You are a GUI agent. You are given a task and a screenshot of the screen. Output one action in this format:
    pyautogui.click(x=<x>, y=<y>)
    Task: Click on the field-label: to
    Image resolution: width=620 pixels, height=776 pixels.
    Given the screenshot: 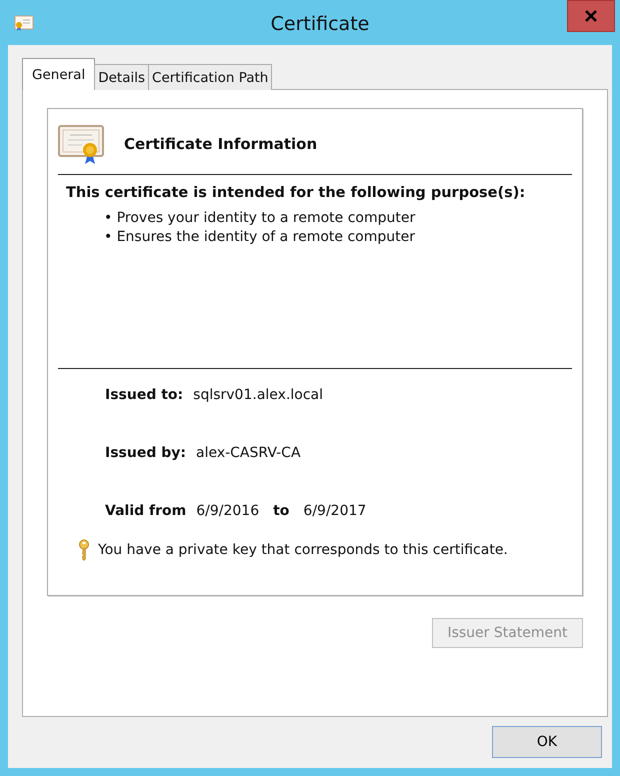 What is the action you would take?
    pyautogui.click(x=281, y=511)
    